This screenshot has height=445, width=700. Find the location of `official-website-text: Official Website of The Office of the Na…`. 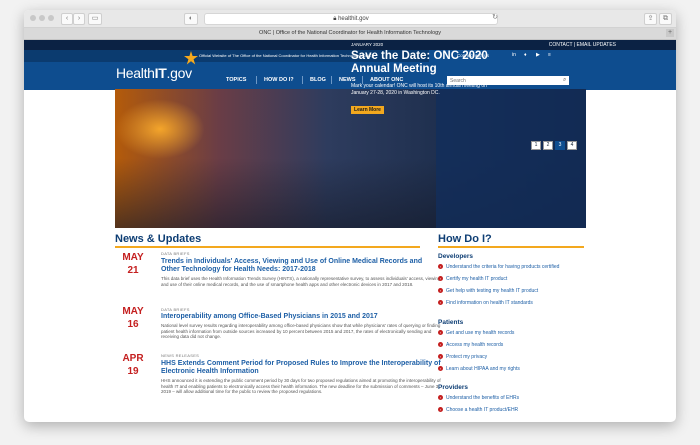

official-website-text: Official Website of The Office of the Na… is located at coordinates (286, 55).